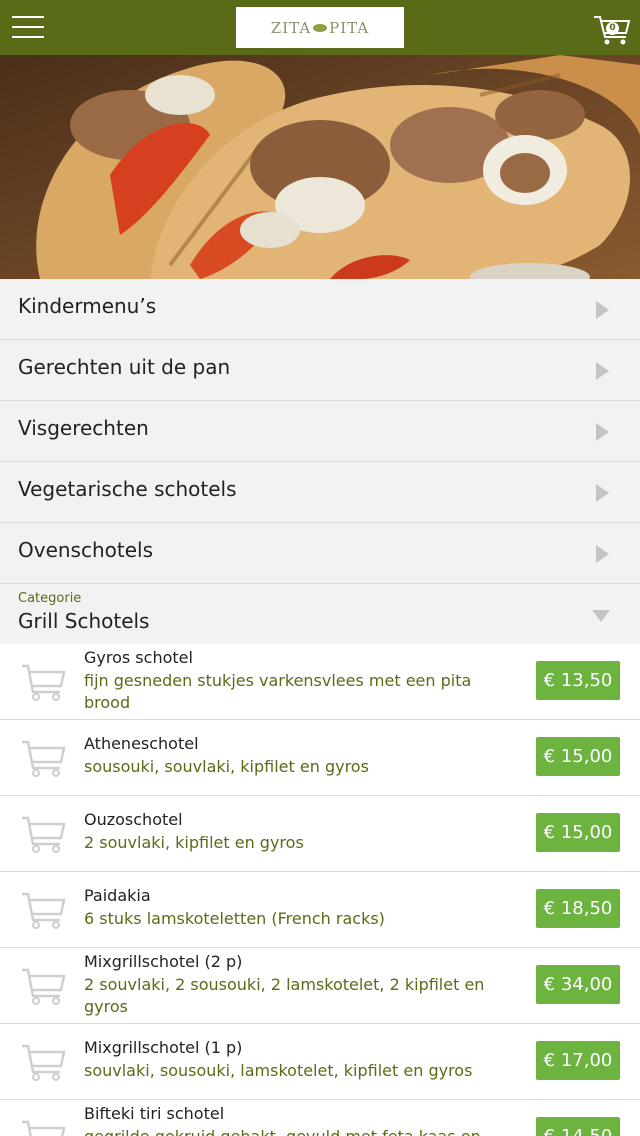  What do you see at coordinates (138, 657) in the screenshot?
I see `item-name: Gyros schotel` at bounding box center [138, 657].